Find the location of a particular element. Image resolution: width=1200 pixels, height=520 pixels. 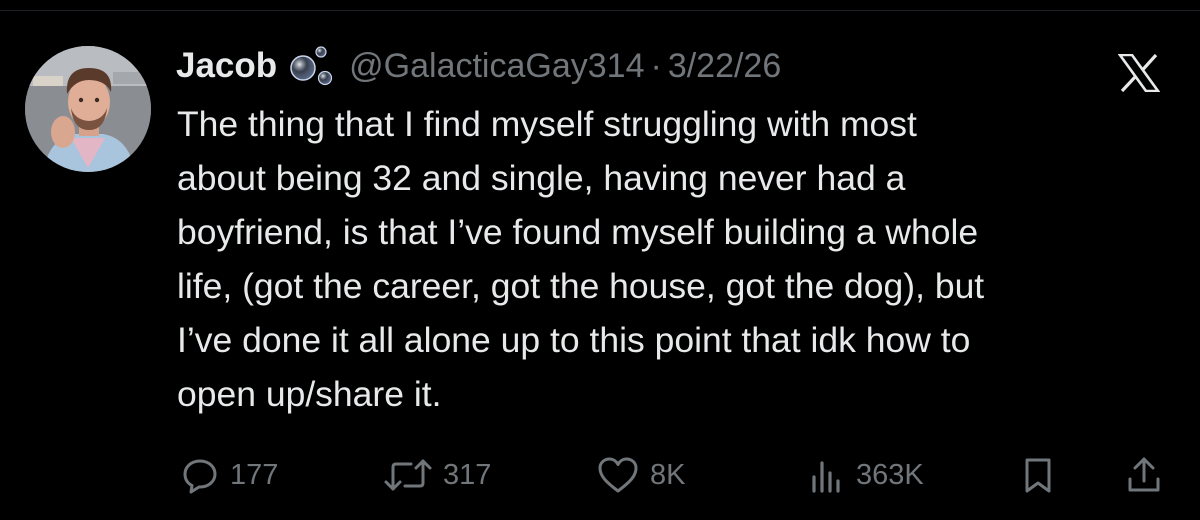

views-icon is located at coordinates (826, 475).